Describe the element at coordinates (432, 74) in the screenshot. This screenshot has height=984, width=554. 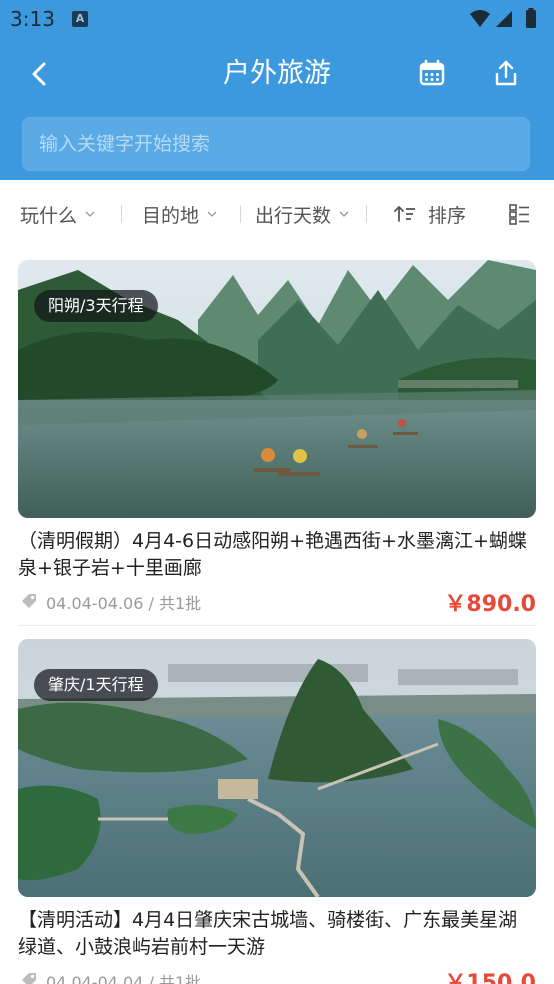
I see `calendar-icon` at that location.